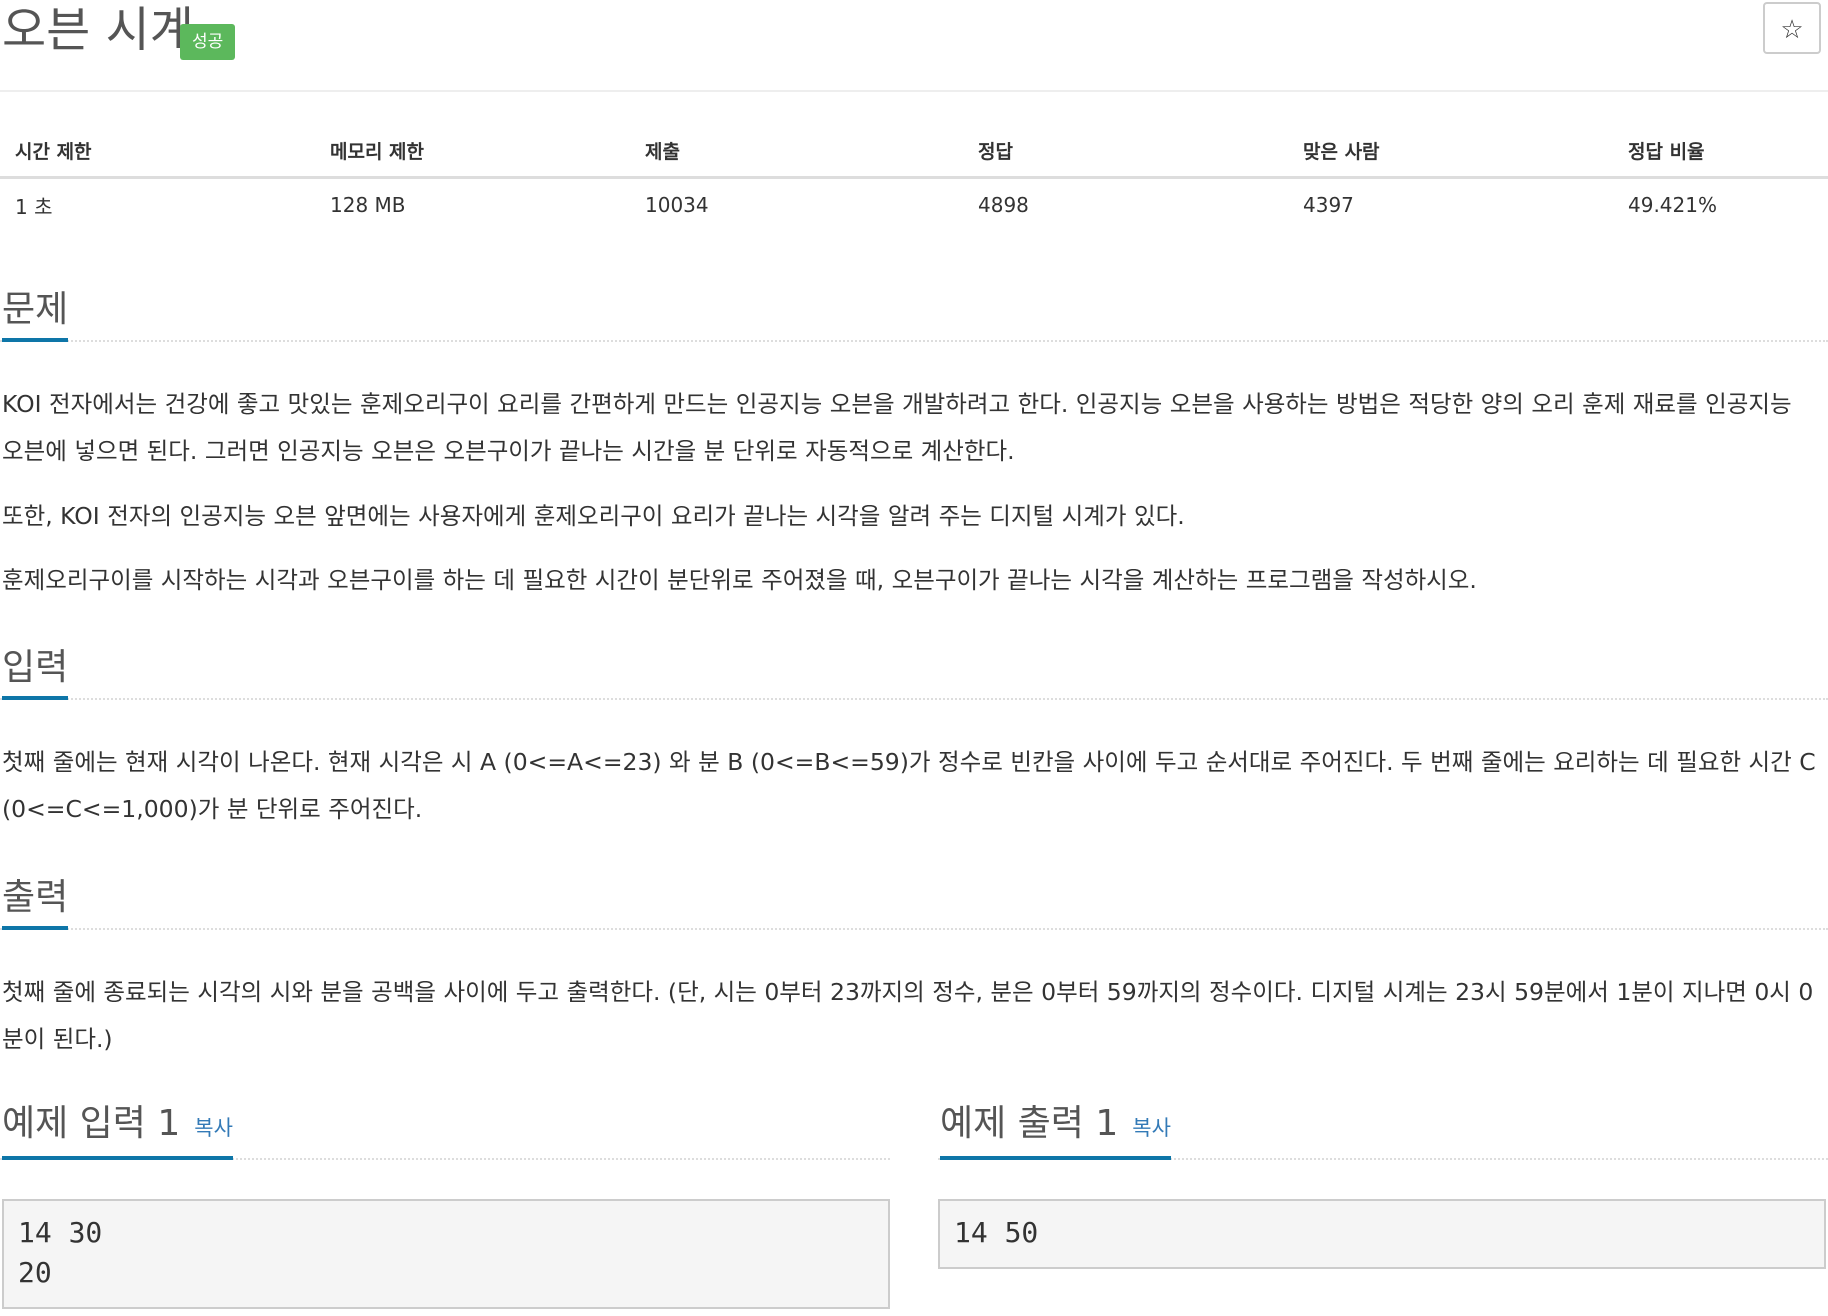  What do you see at coordinates (677, 205) in the screenshot?
I see `value-submissions: 10034` at bounding box center [677, 205].